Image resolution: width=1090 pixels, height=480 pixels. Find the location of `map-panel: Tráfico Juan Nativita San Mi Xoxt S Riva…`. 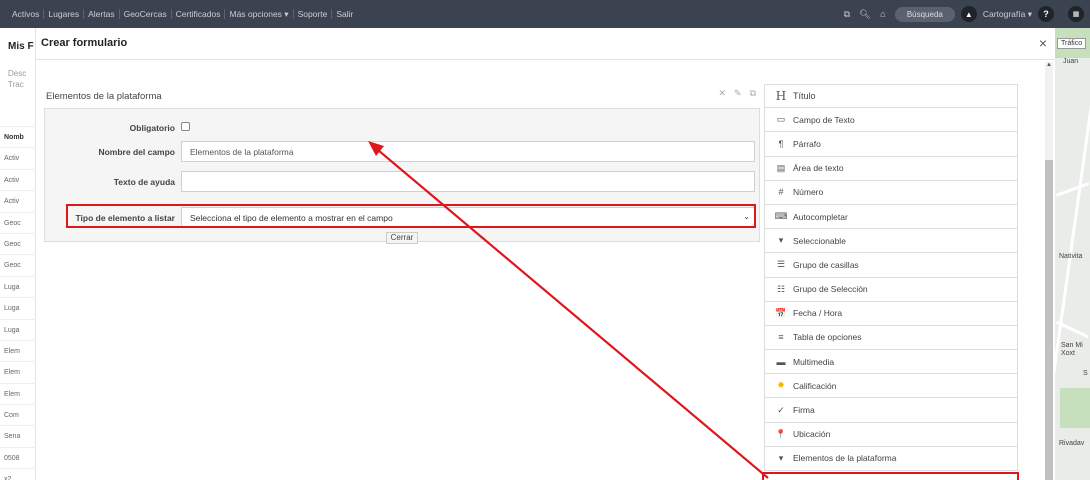

map-panel: Tráfico Juan Nativita San Mi Xoxt S Riva… is located at coordinates (1072, 254).